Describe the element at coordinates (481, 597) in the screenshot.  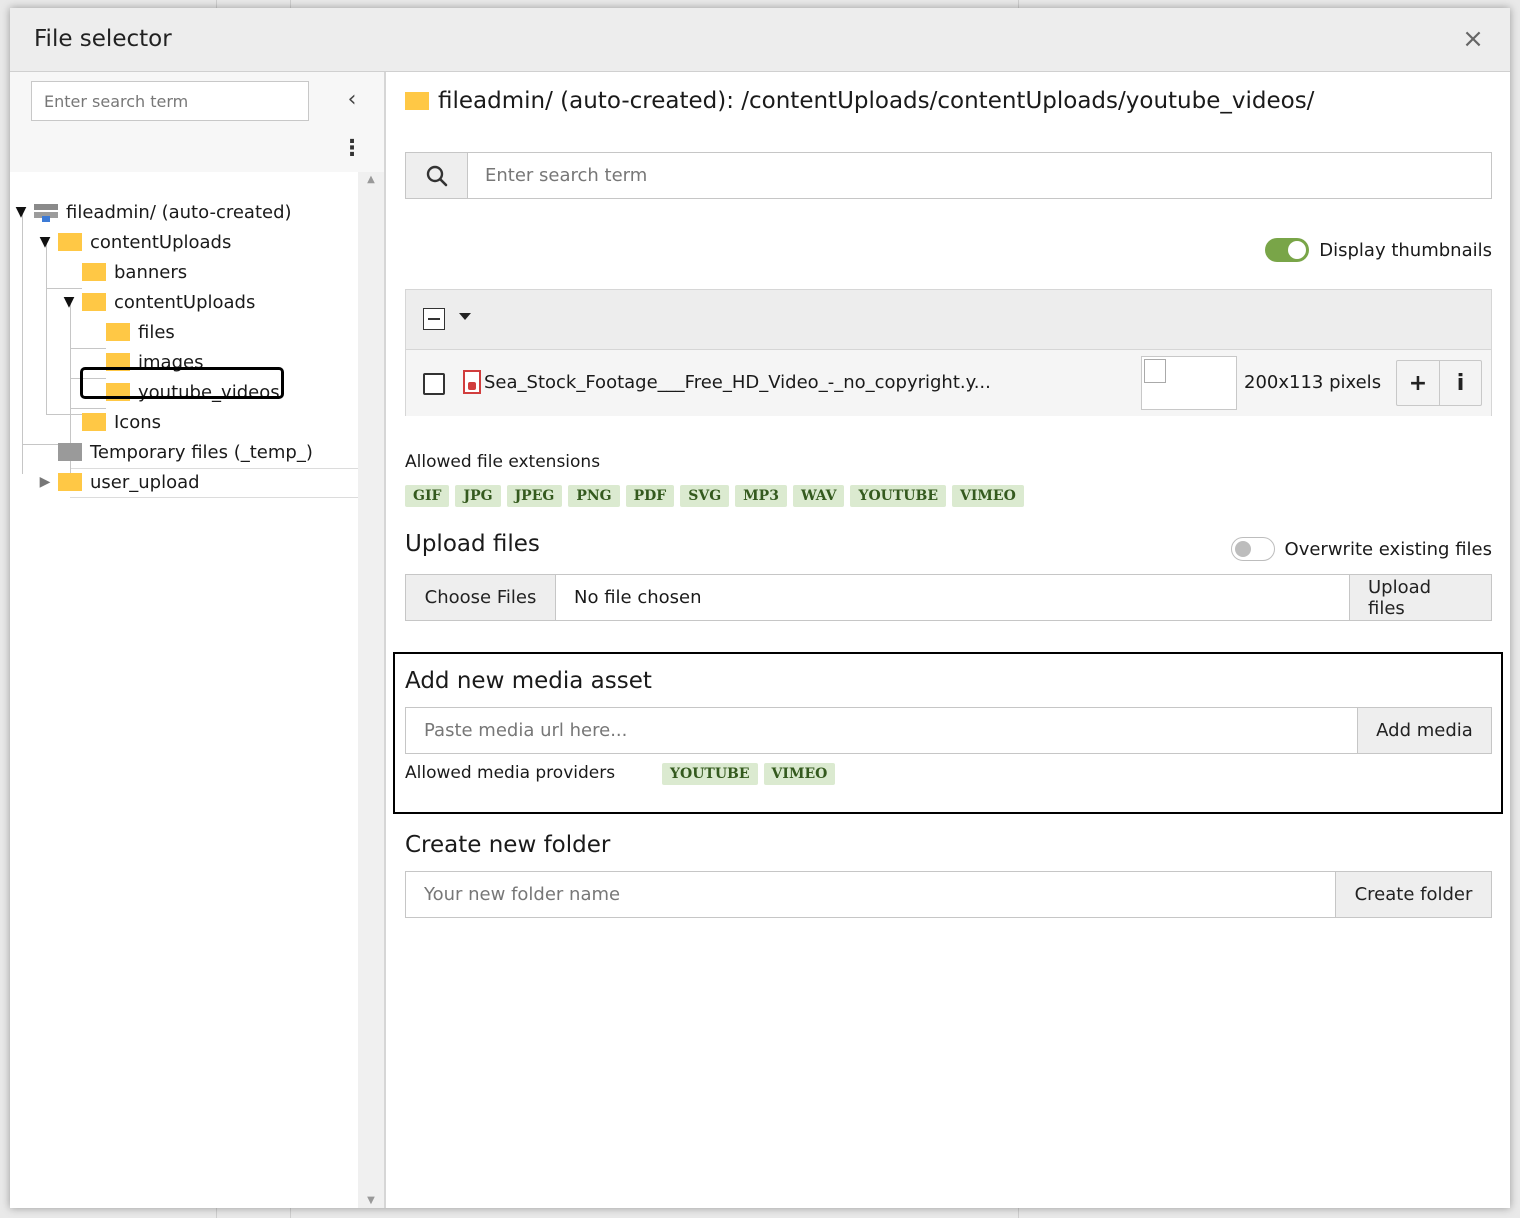
I see `choose-files-button: Choose Files` at that location.